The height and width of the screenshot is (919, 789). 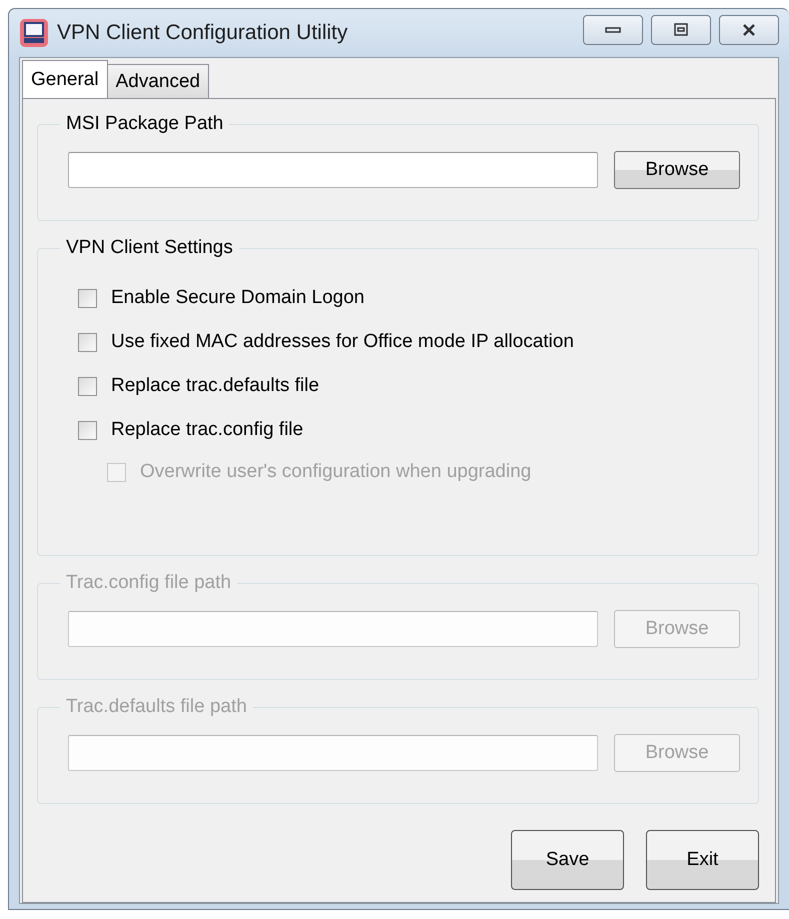 I want to click on close-icon, so click(x=749, y=30).